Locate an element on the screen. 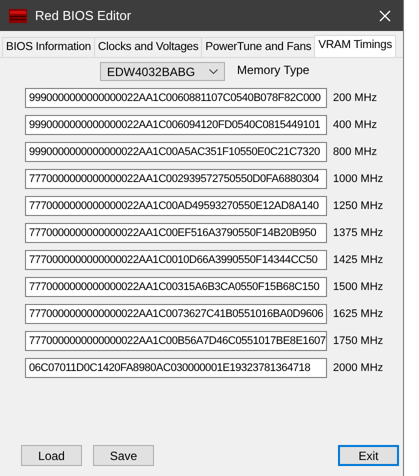  frequency-label: 800 MHz is located at coordinates (355, 152).